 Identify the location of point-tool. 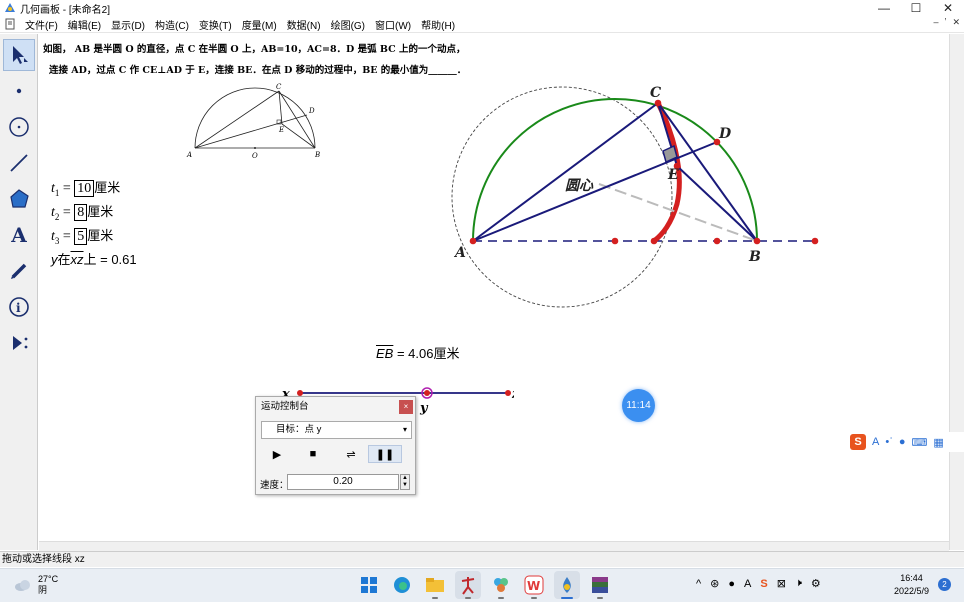
(19, 91).